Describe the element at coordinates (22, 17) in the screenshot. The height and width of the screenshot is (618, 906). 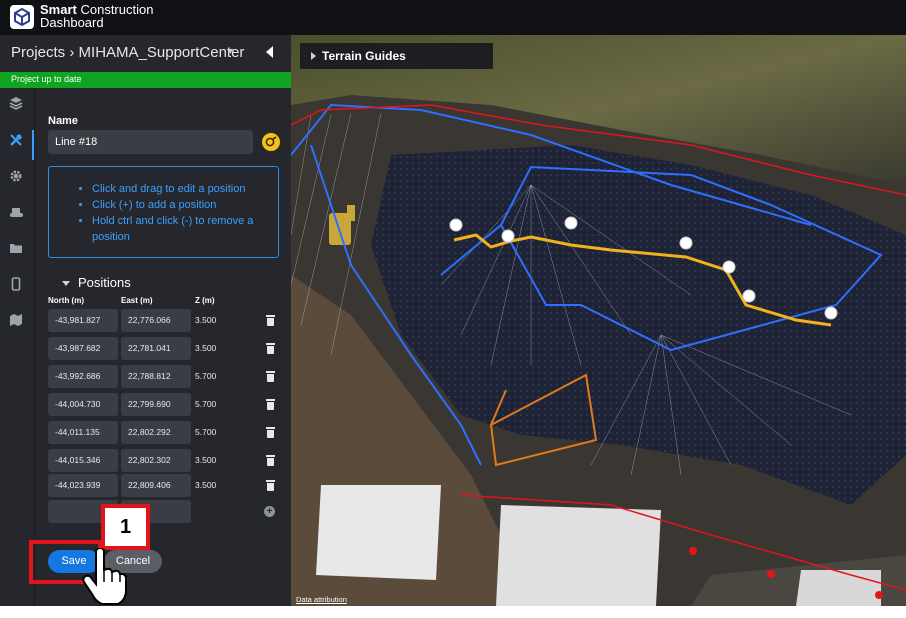
I see `app-logo-icon` at that location.